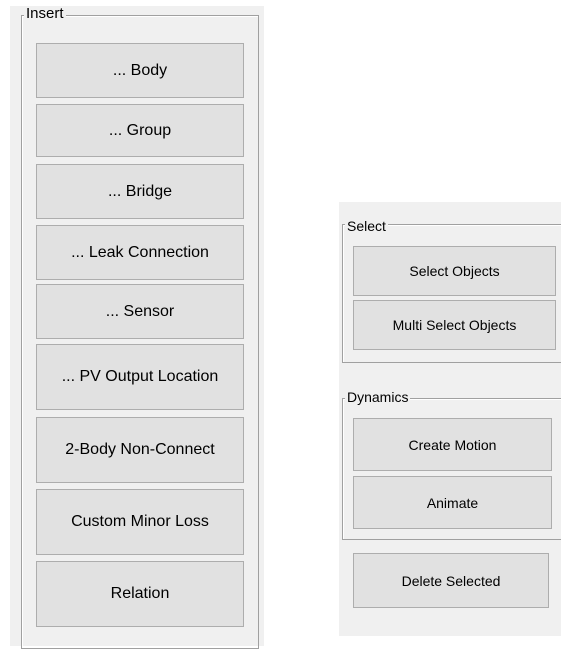  What do you see at coordinates (452, 502) in the screenshot?
I see `animate-button: Animate` at bounding box center [452, 502].